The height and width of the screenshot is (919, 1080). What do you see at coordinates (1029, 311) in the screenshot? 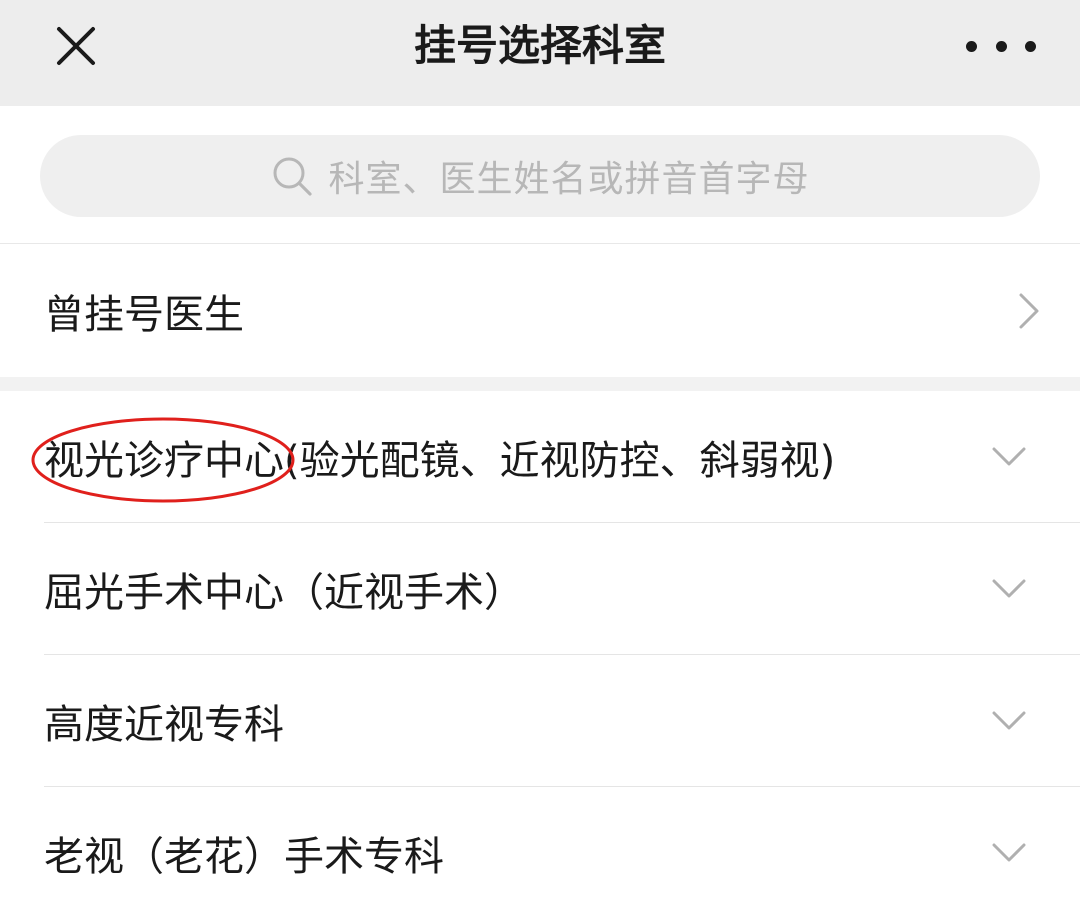
I see `chevron-right-icon` at bounding box center [1029, 311].